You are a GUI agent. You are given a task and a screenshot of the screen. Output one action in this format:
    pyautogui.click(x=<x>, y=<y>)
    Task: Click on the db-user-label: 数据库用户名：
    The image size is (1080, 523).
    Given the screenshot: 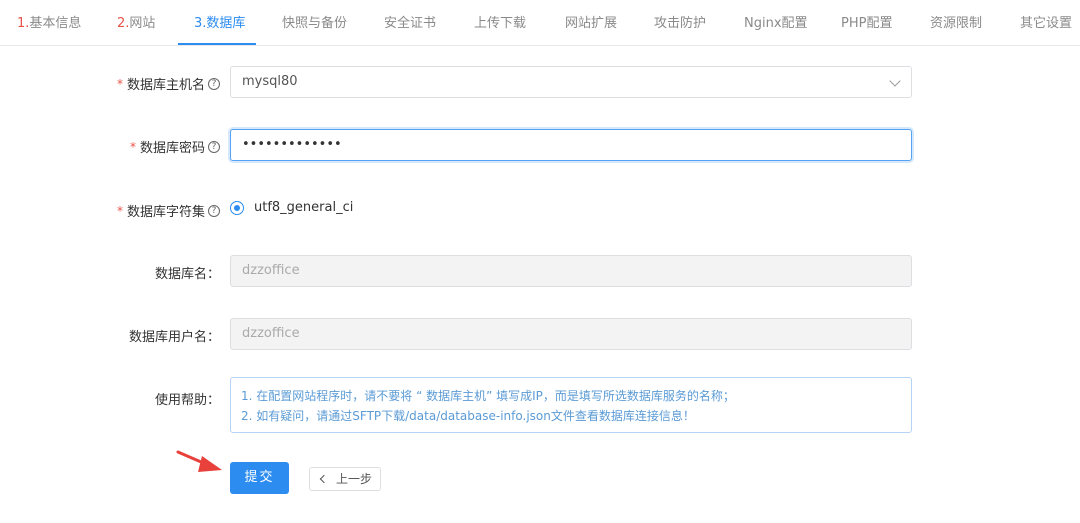 What is the action you would take?
    pyautogui.click(x=174, y=335)
    